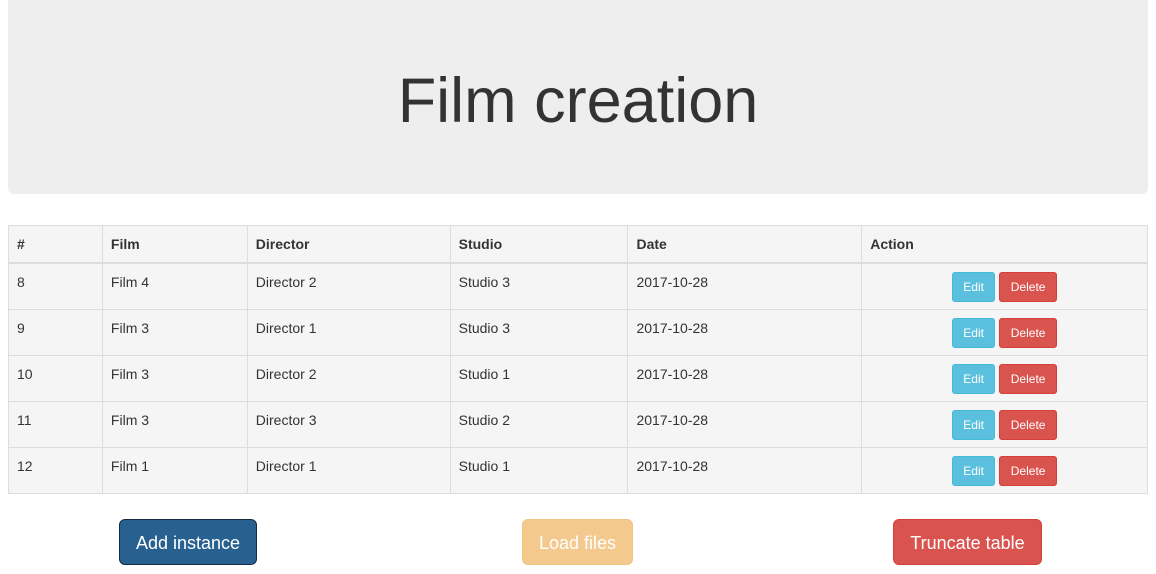 The image size is (1156, 574). Describe the element at coordinates (174, 470) in the screenshot. I see `cell-film: Film 1` at that location.